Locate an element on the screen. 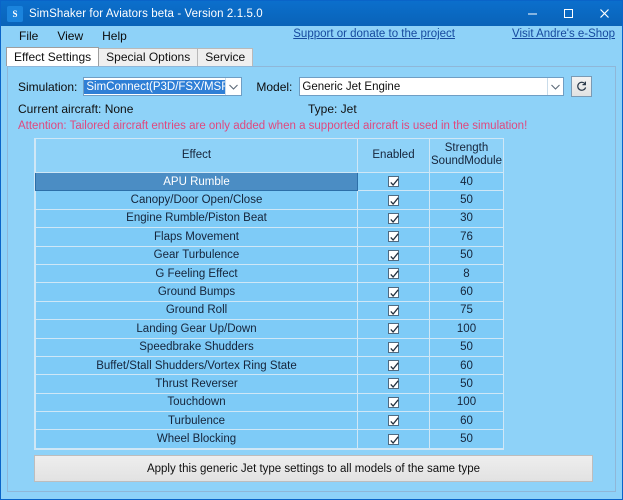  minimize-button is located at coordinates (532, 13).